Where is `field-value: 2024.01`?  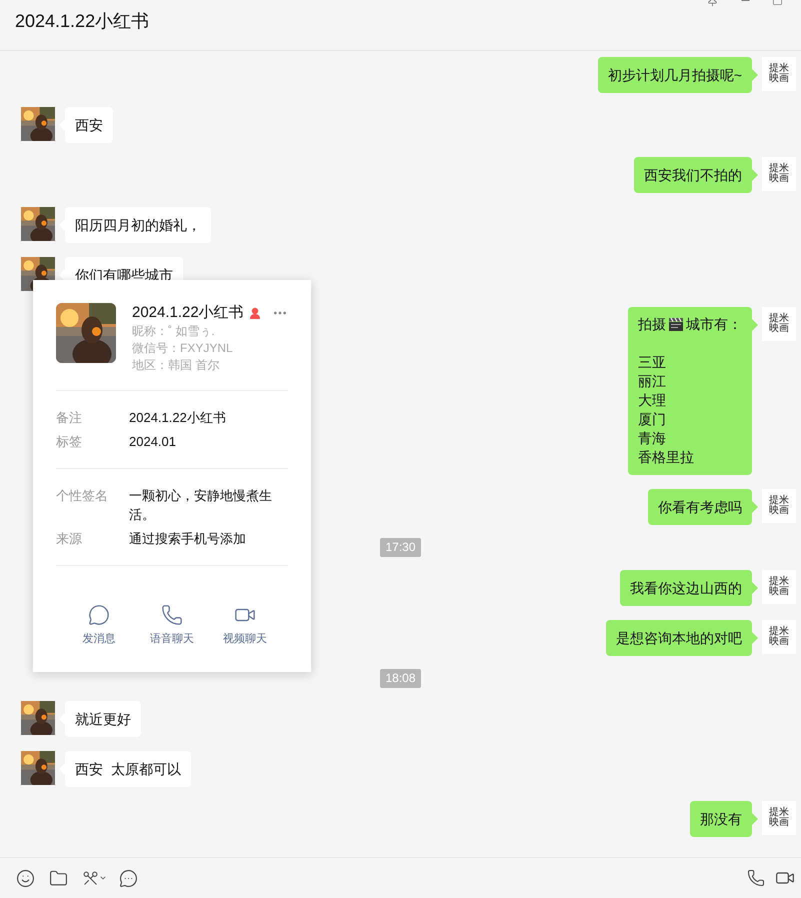 field-value: 2024.01 is located at coordinates (152, 442).